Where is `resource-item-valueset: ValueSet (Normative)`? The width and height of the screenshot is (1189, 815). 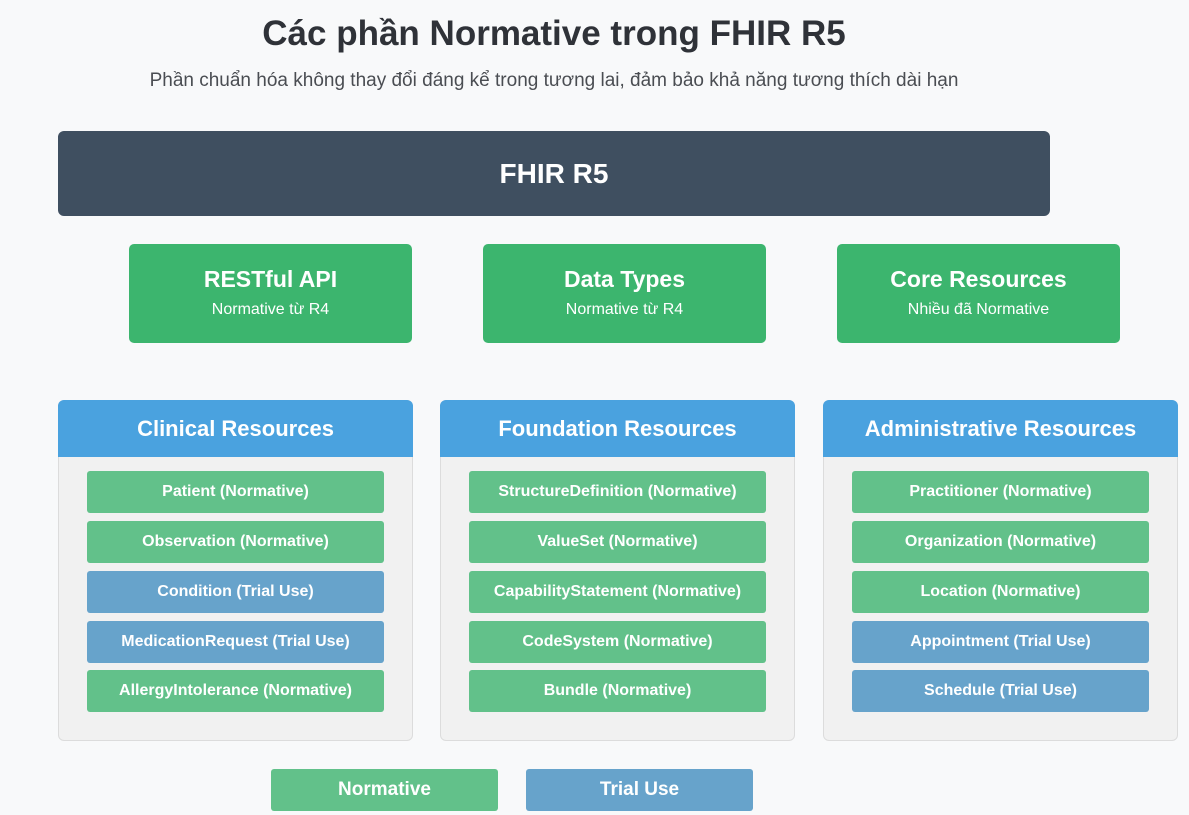
resource-item-valueset: ValueSet (Normative) is located at coordinates (617, 542).